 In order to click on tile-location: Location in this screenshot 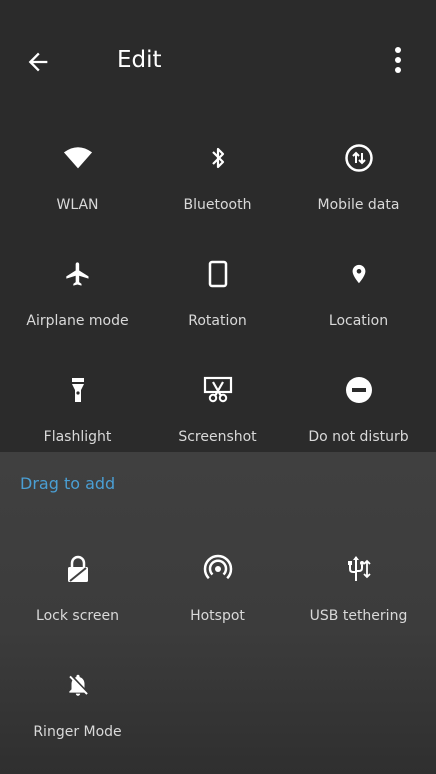, I will do `click(358, 309)`.